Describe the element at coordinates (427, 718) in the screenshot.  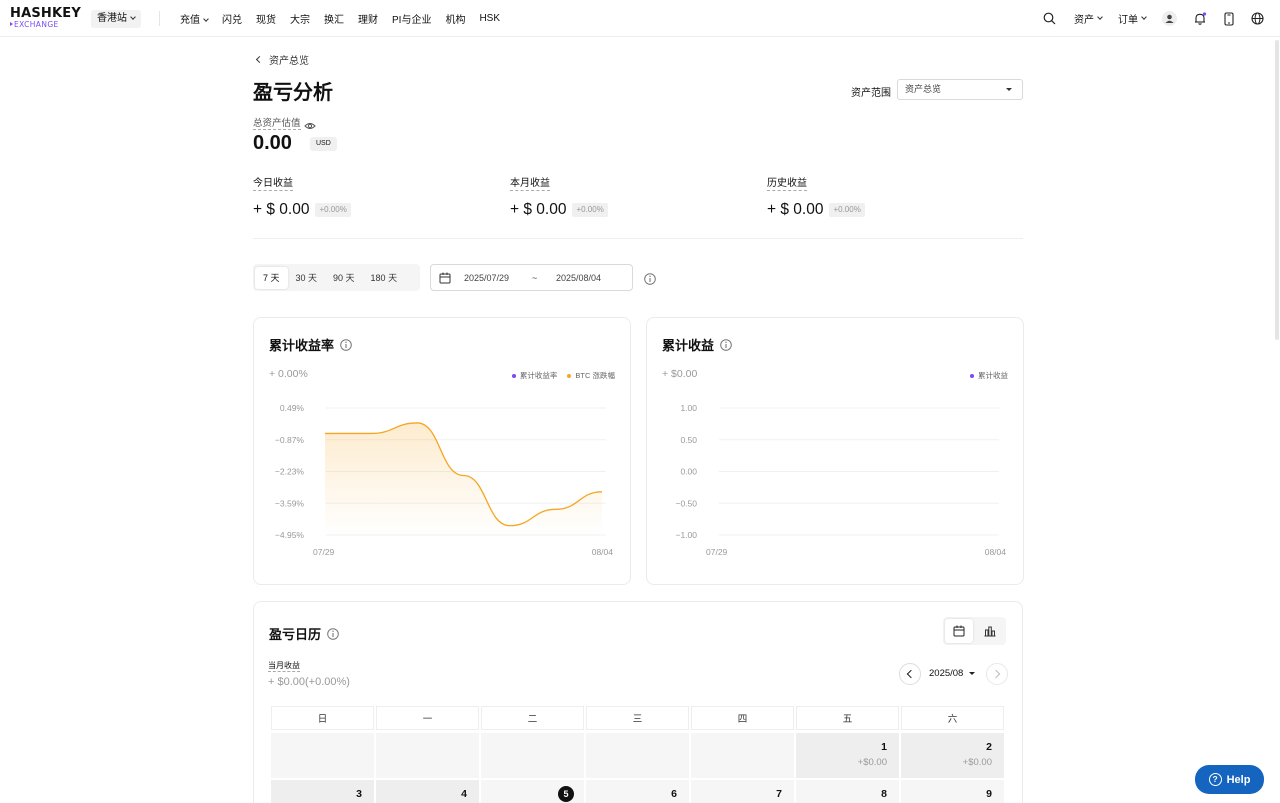
I see `weekday-label: 一` at that location.